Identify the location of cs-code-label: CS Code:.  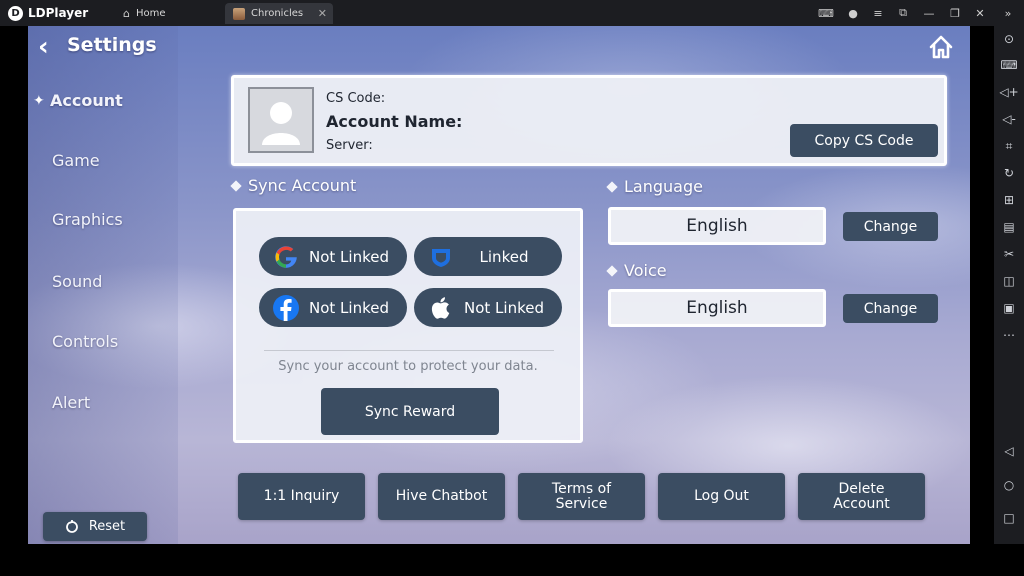
(356, 98).